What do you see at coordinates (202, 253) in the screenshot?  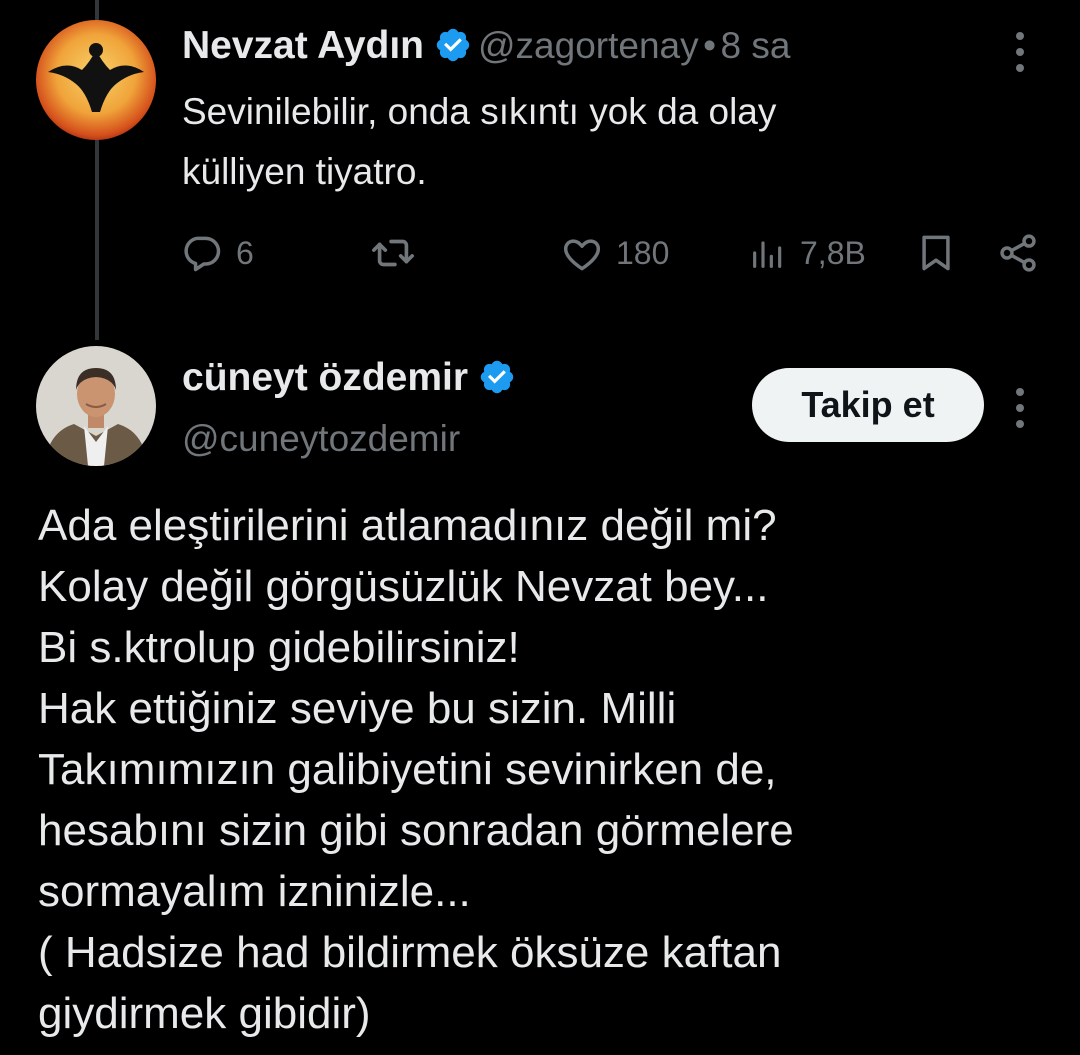 I see `reply-icon` at bounding box center [202, 253].